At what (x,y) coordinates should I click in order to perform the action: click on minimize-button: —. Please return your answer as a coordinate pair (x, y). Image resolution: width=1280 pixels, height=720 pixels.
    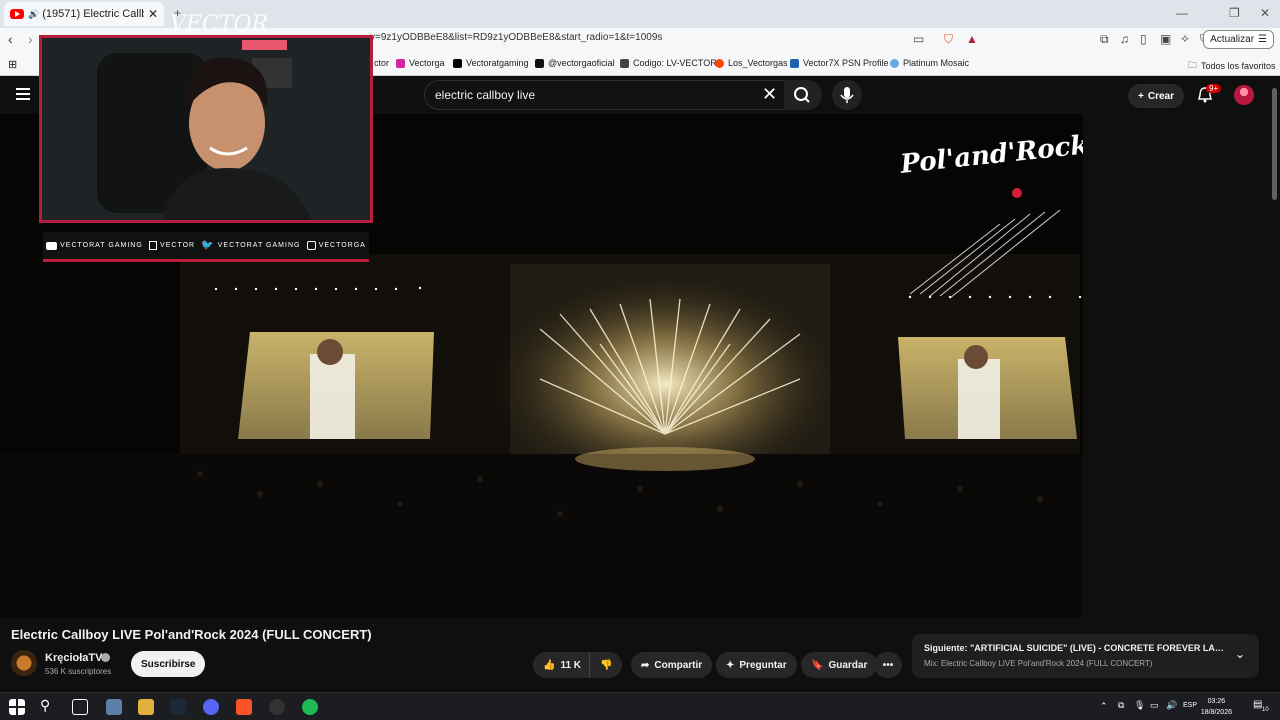
    Looking at the image, I should click on (1182, 13).